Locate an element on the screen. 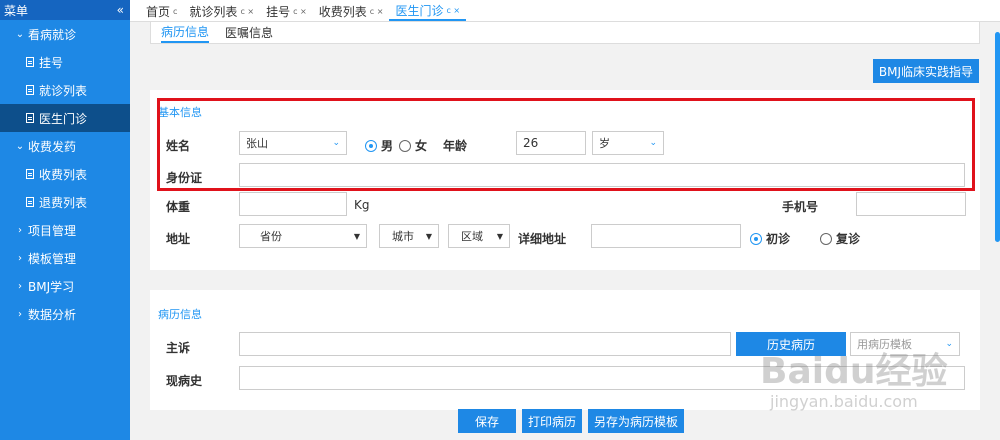 The image size is (1000, 440). sidebar-group-收费发药: ⌄ 收费发药 is located at coordinates (65, 146).